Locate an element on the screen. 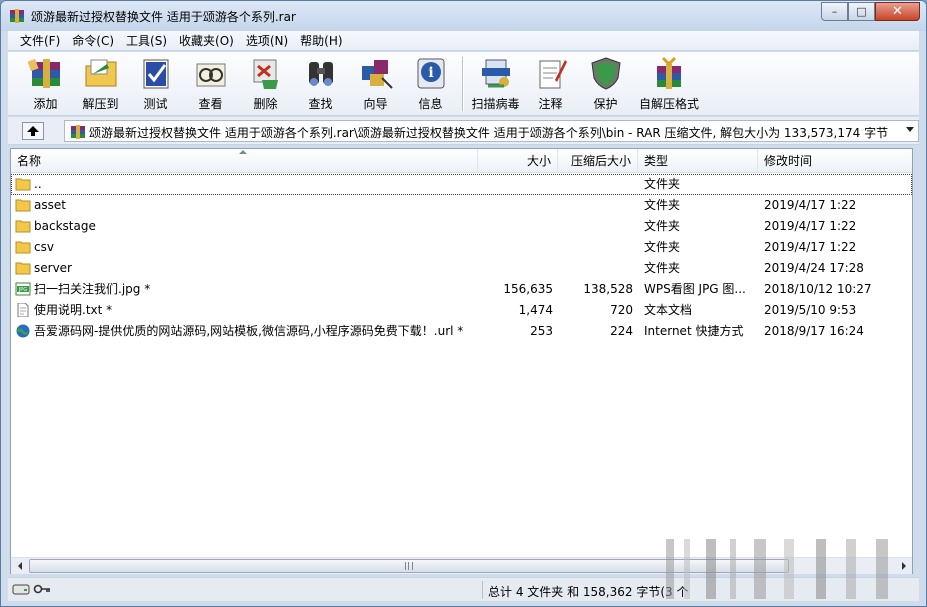 The height and width of the screenshot is (607, 927). window-title: 颂游最新过授权替换文件 适用于颂游各个系列.rar is located at coordinates (163, 17).